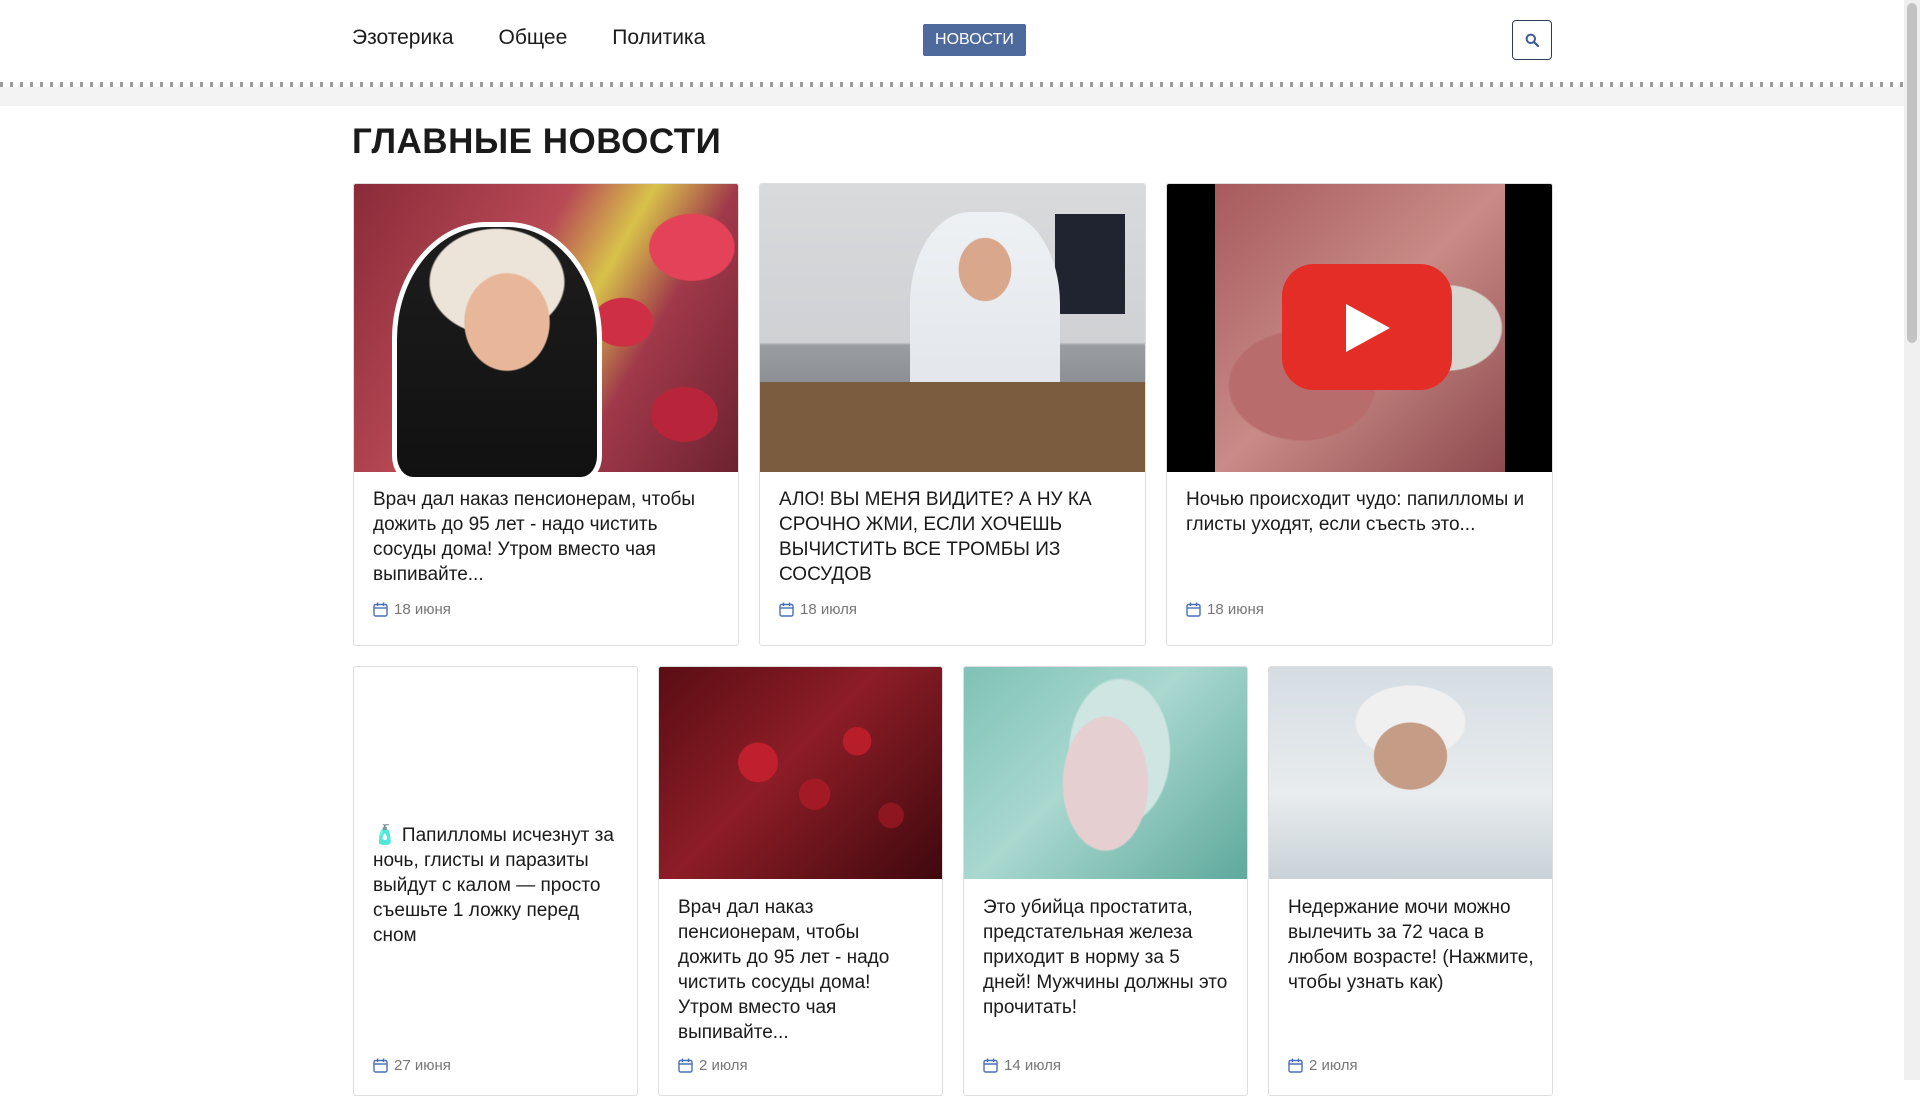 This screenshot has width=1920, height=1096. I want to click on card-date: 18 июля, so click(818, 609).